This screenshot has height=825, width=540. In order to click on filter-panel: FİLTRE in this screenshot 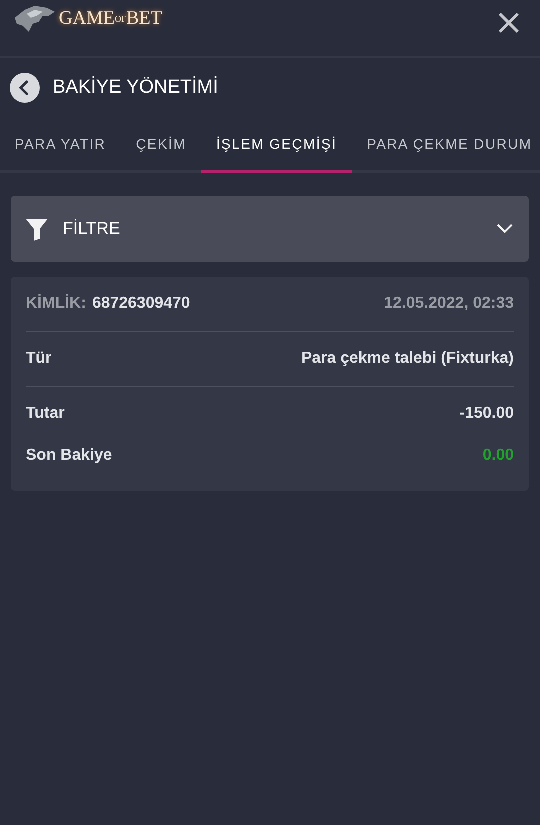, I will do `click(270, 229)`.